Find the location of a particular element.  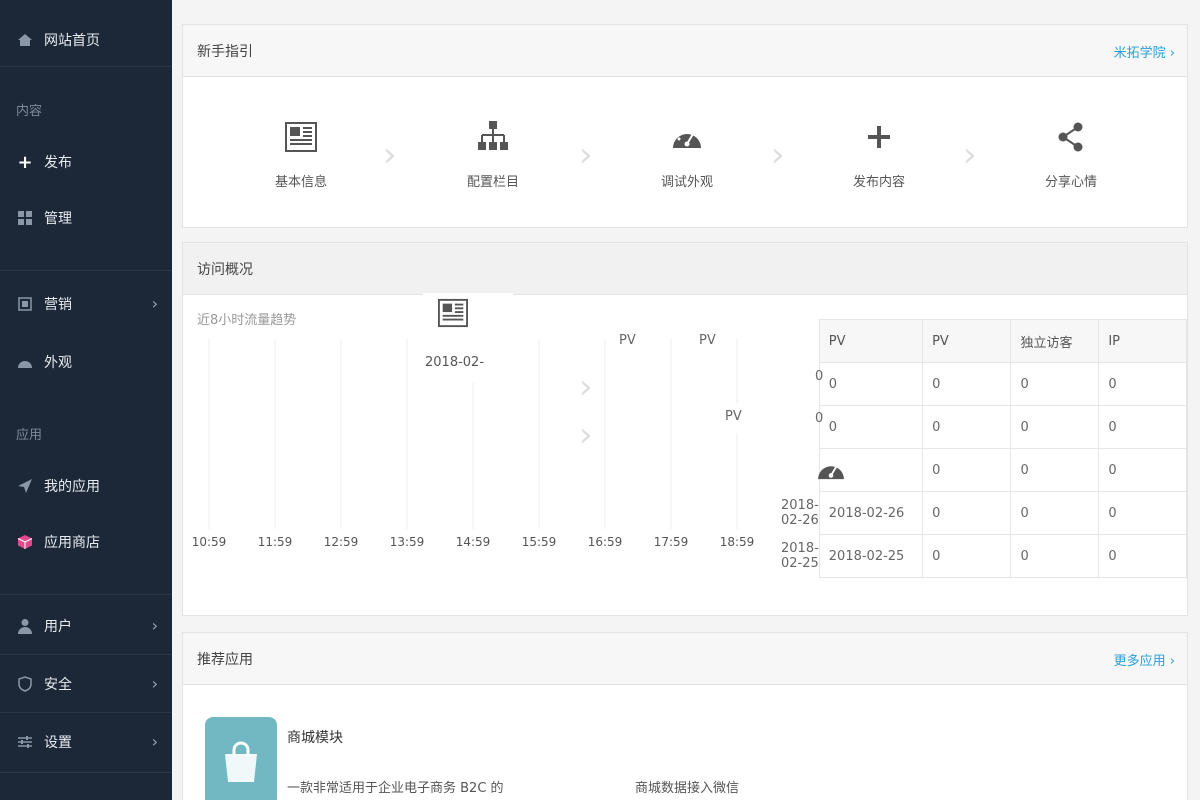

recommended-header: 推荐应用 更多应用 › is located at coordinates (685, 659).